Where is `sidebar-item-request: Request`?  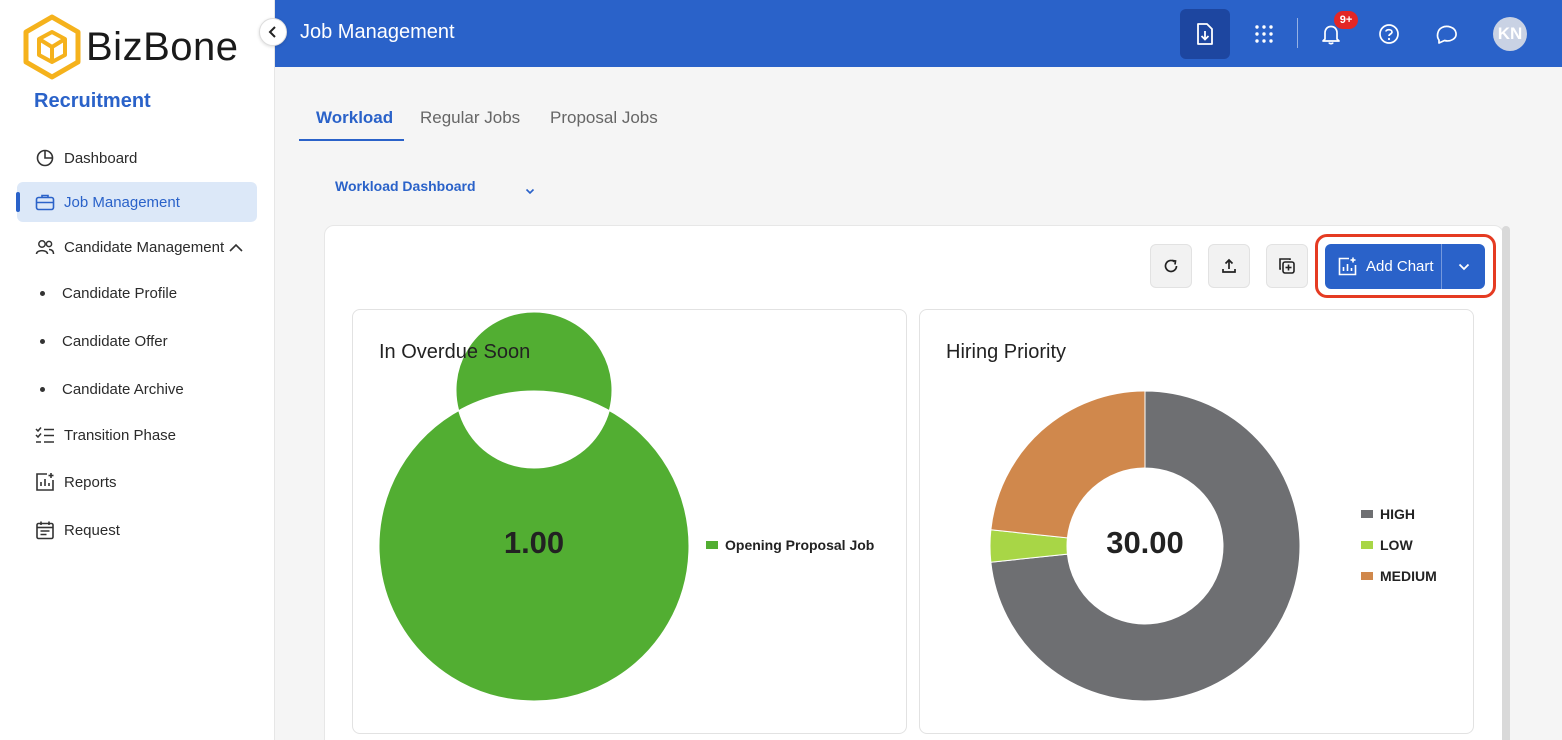
sidebar-item-request: Request is located at coordinates (137, 530).